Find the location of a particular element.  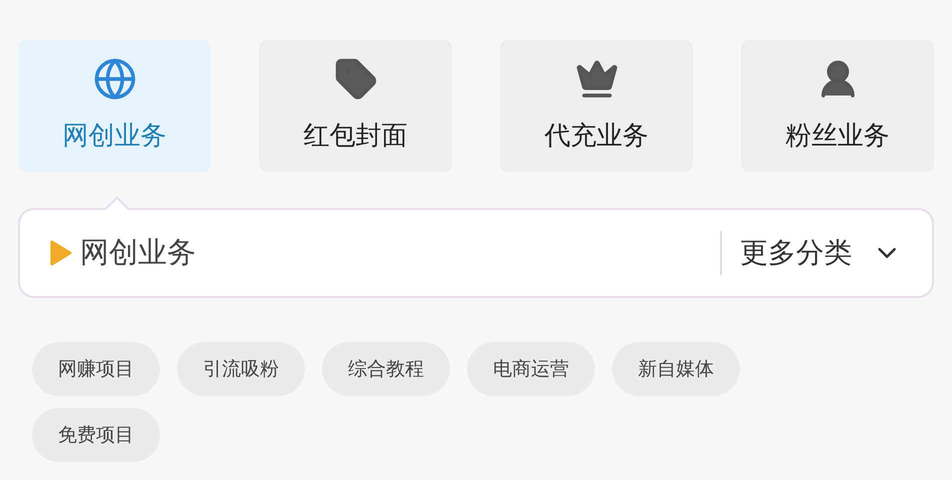

tag-chip: 电商运营 is located at coordinates (531, 369).